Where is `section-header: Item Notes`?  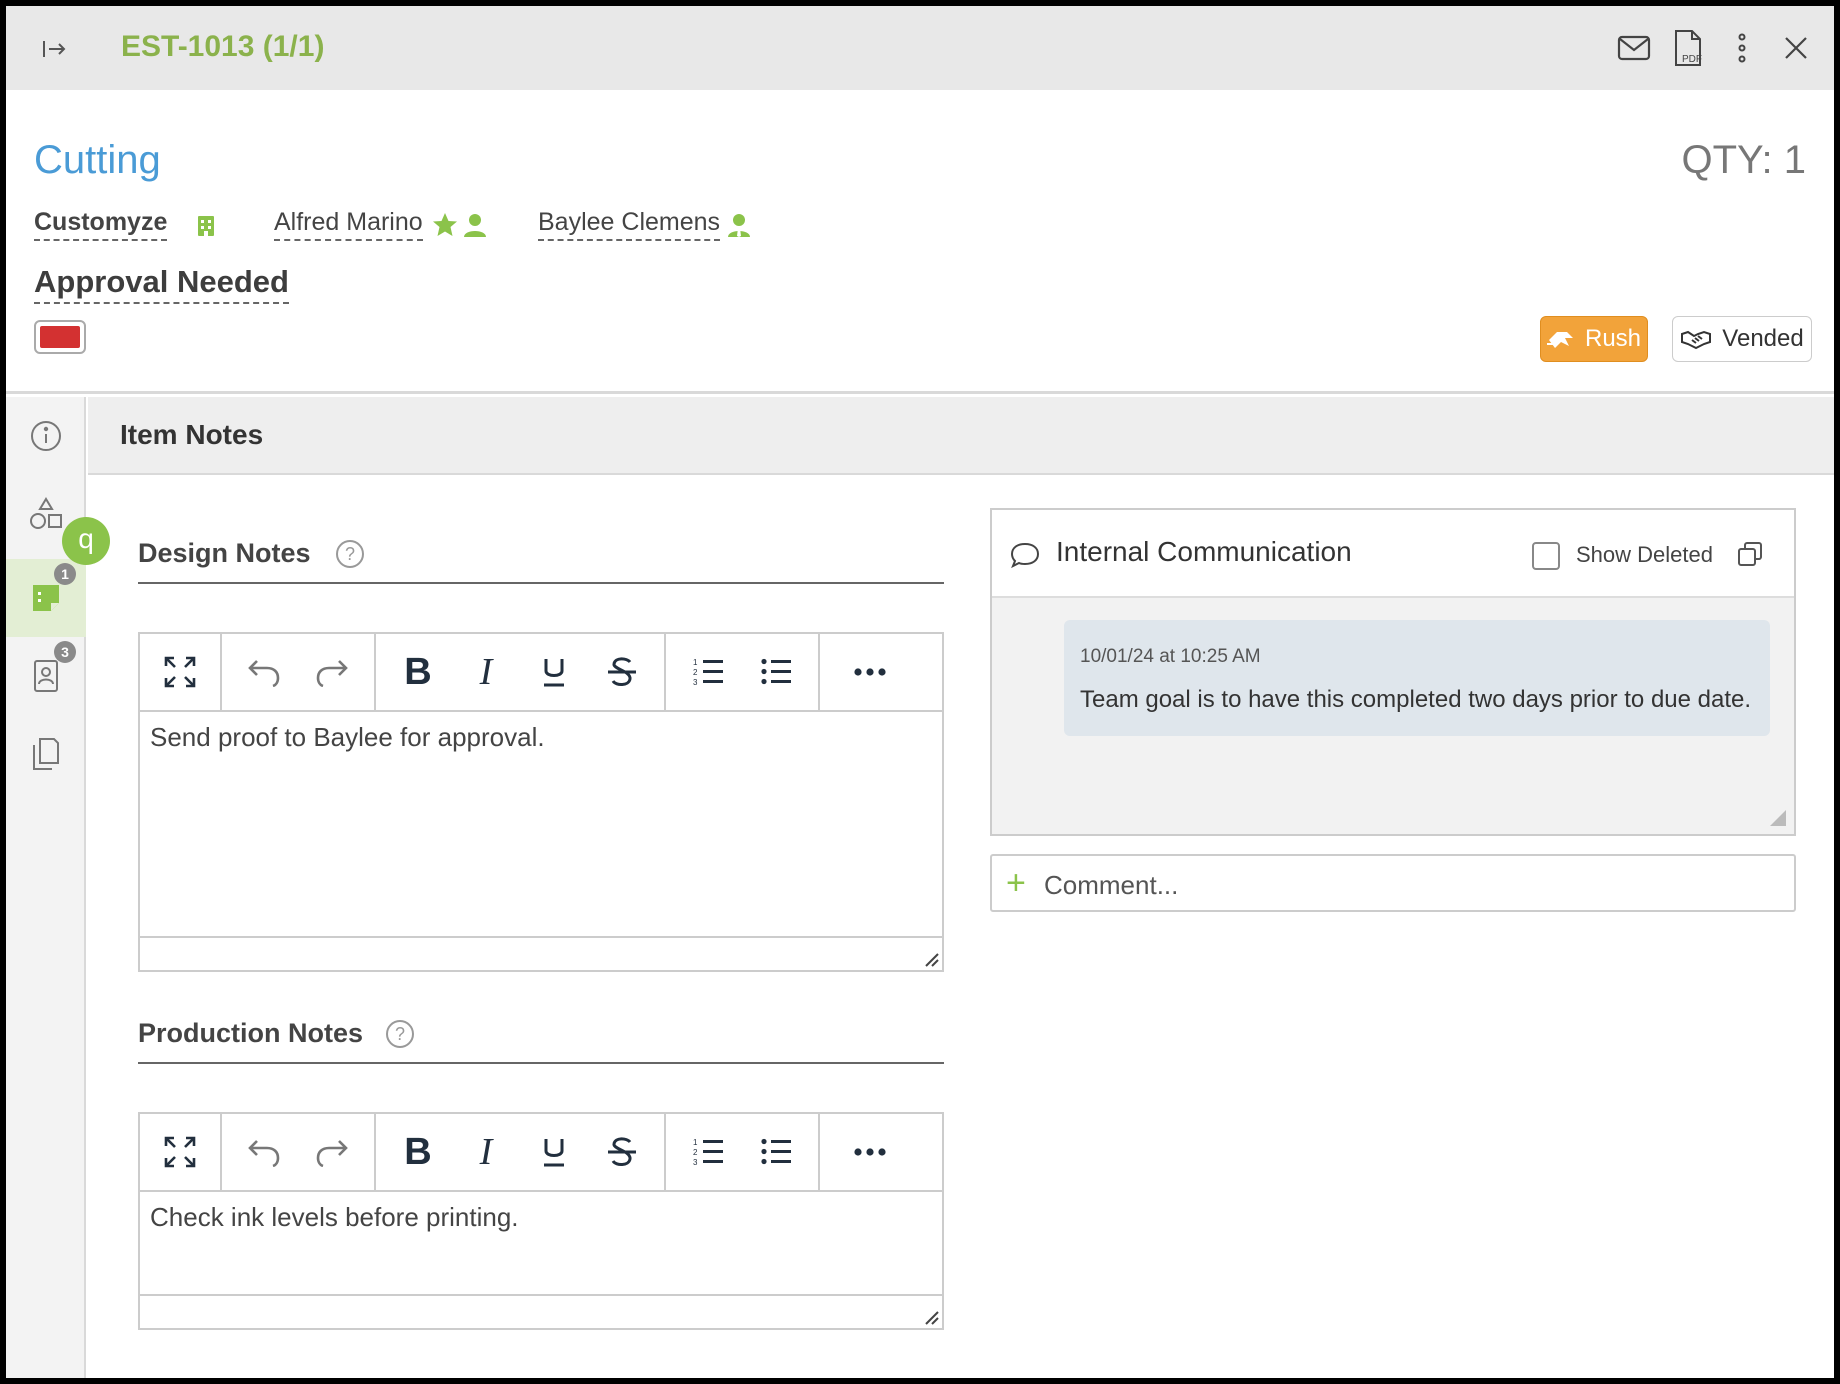
section-header: Item Notes is located at coordinates (961, 436).